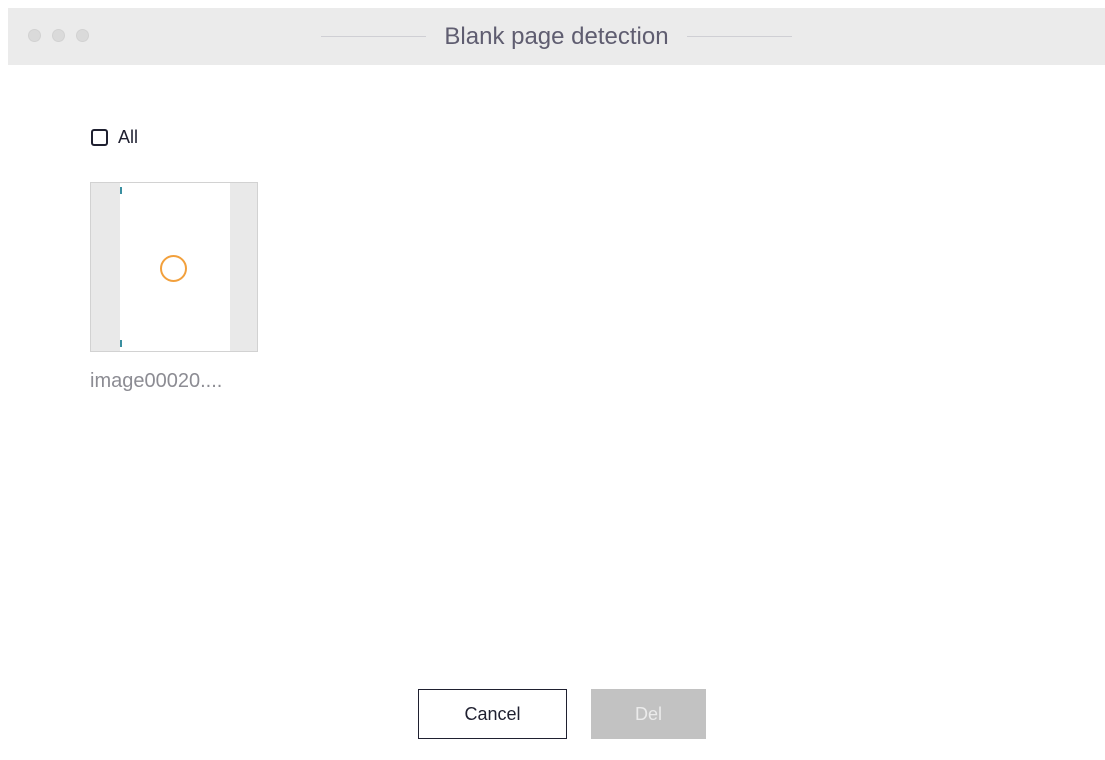 The height and width of the screenshot is (760, 1105). What do you see at coordinates (128, 137) in the screenshot?
I see `select-all-label: All` at bounding box center [128, 137].